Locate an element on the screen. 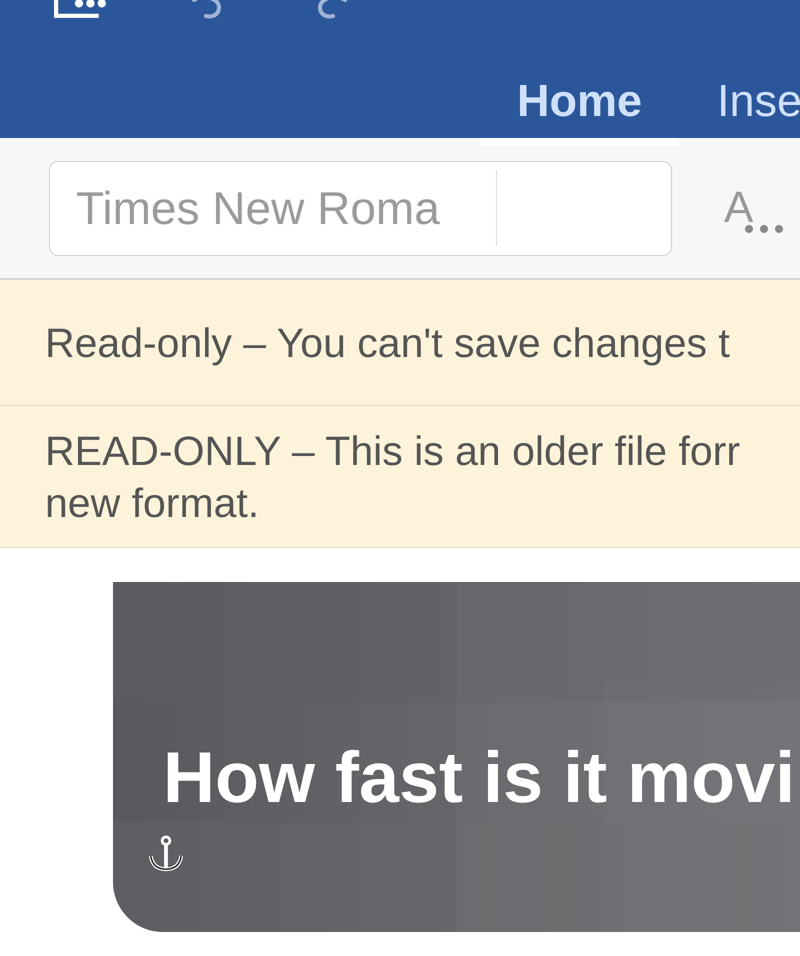 This screenshot has height=956, width=800. more-dots-icon is located at coordinates (764, 229).